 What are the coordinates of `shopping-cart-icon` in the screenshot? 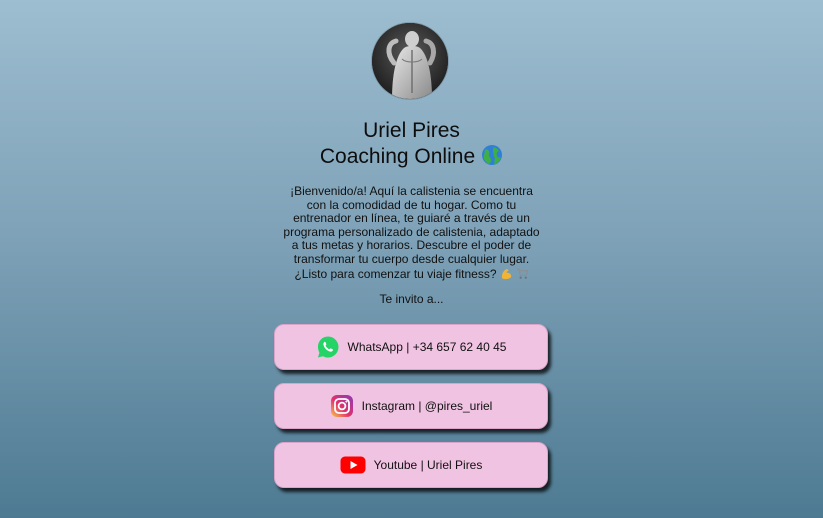 It's located at (522, 273).